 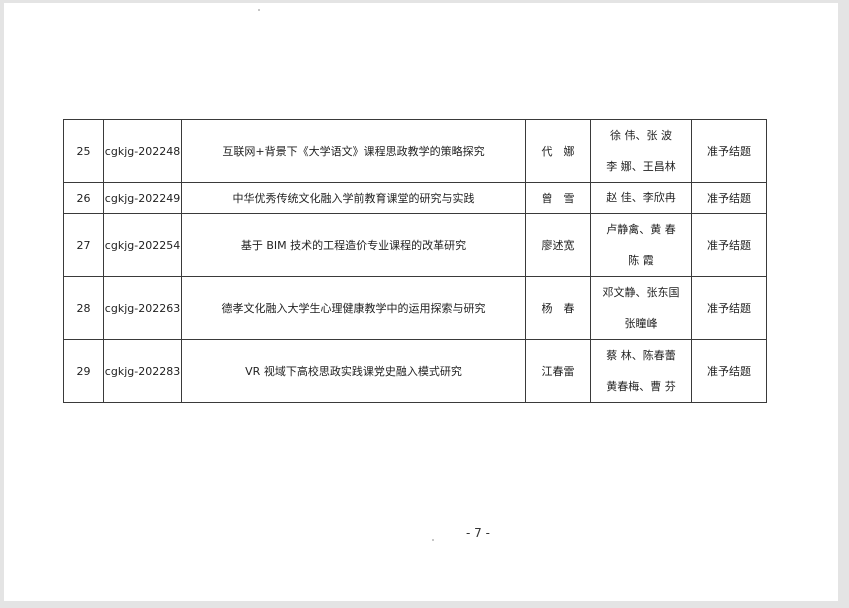 I want to click on member-line: 陈 霞, so click(x=641, y=260).